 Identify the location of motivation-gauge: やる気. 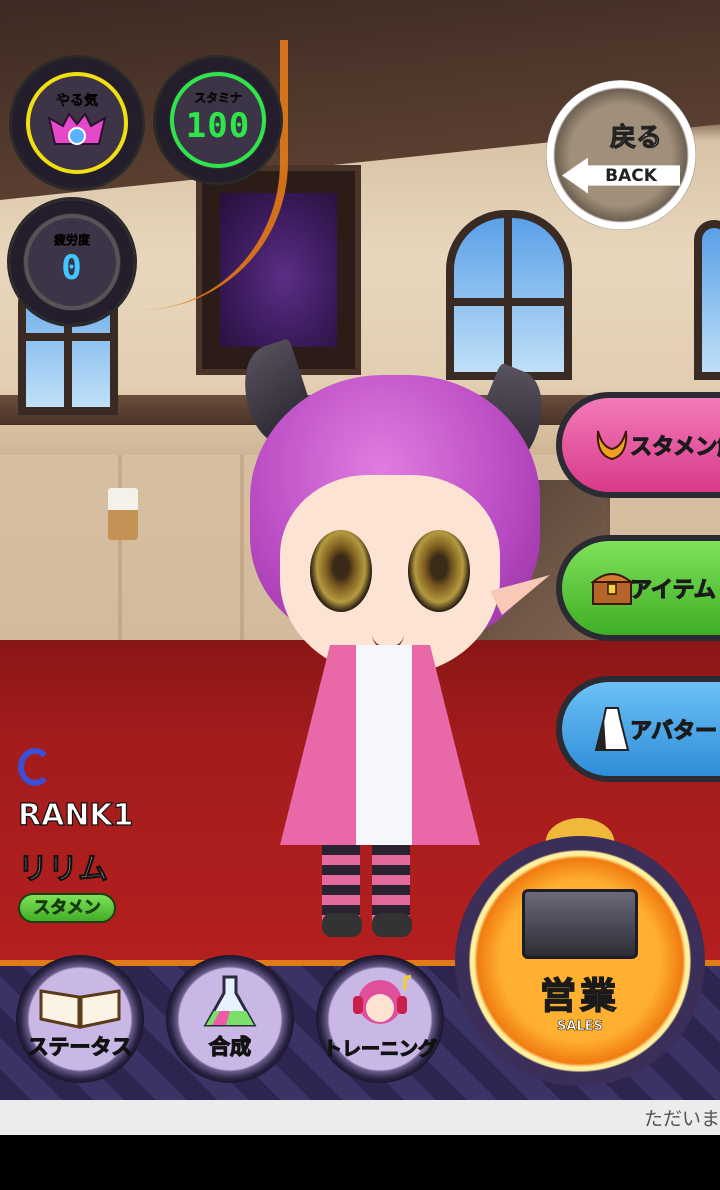
(77, 123).